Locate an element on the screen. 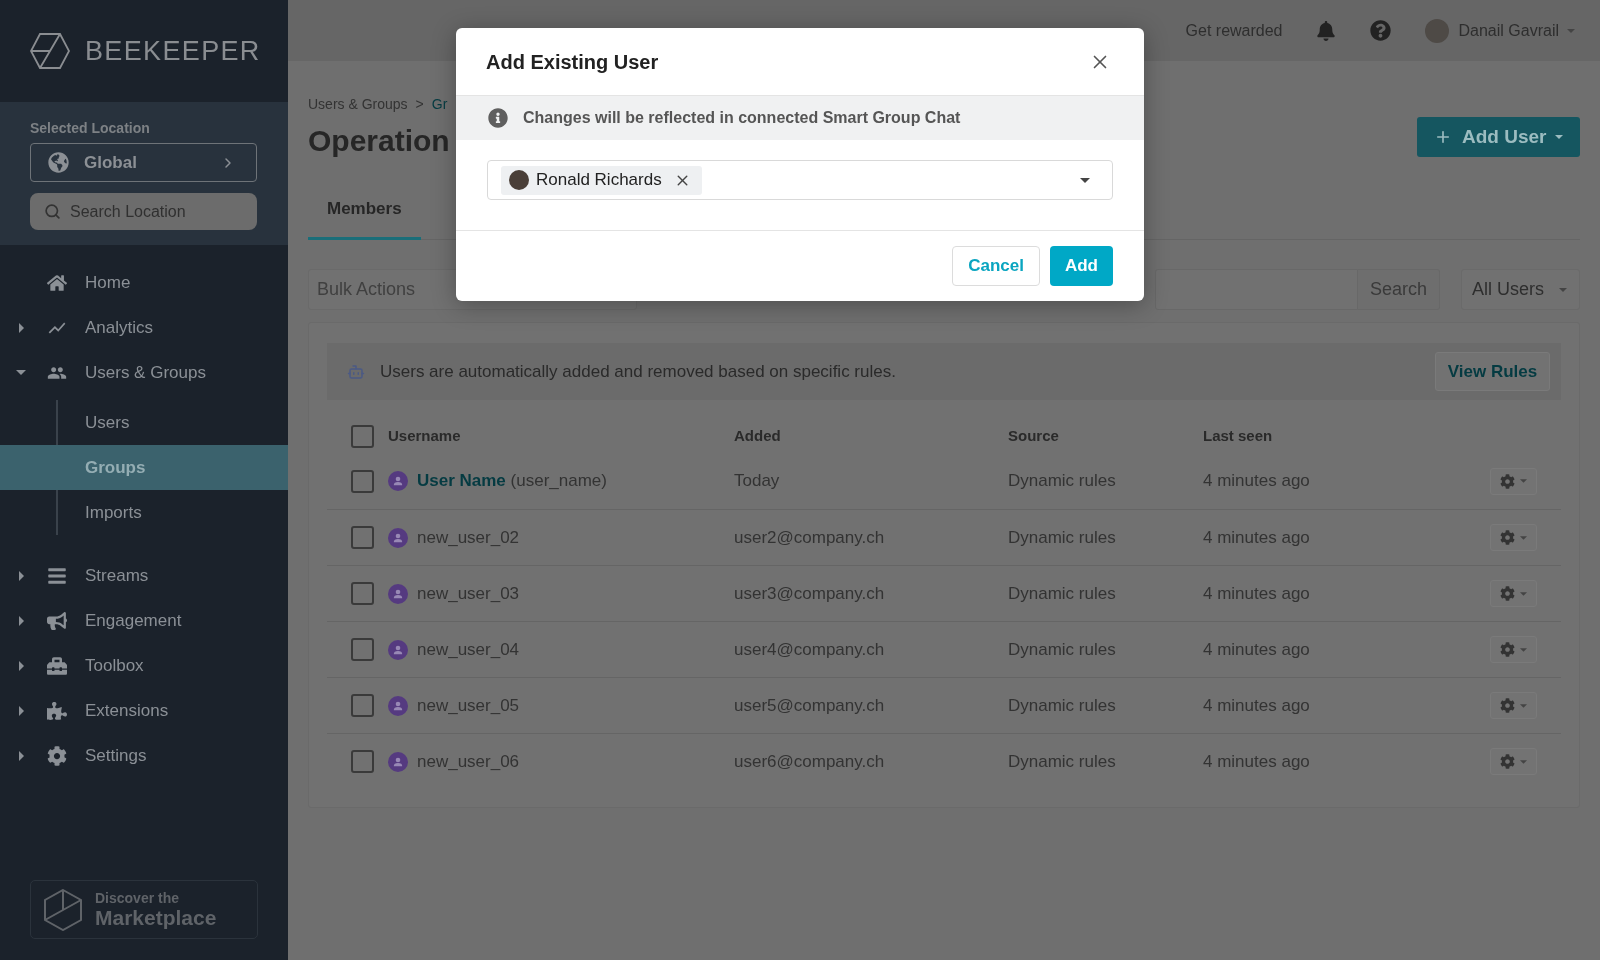 This screenshot has width=1600, height=960. location-button: Global is located at coordinates (143, 162).